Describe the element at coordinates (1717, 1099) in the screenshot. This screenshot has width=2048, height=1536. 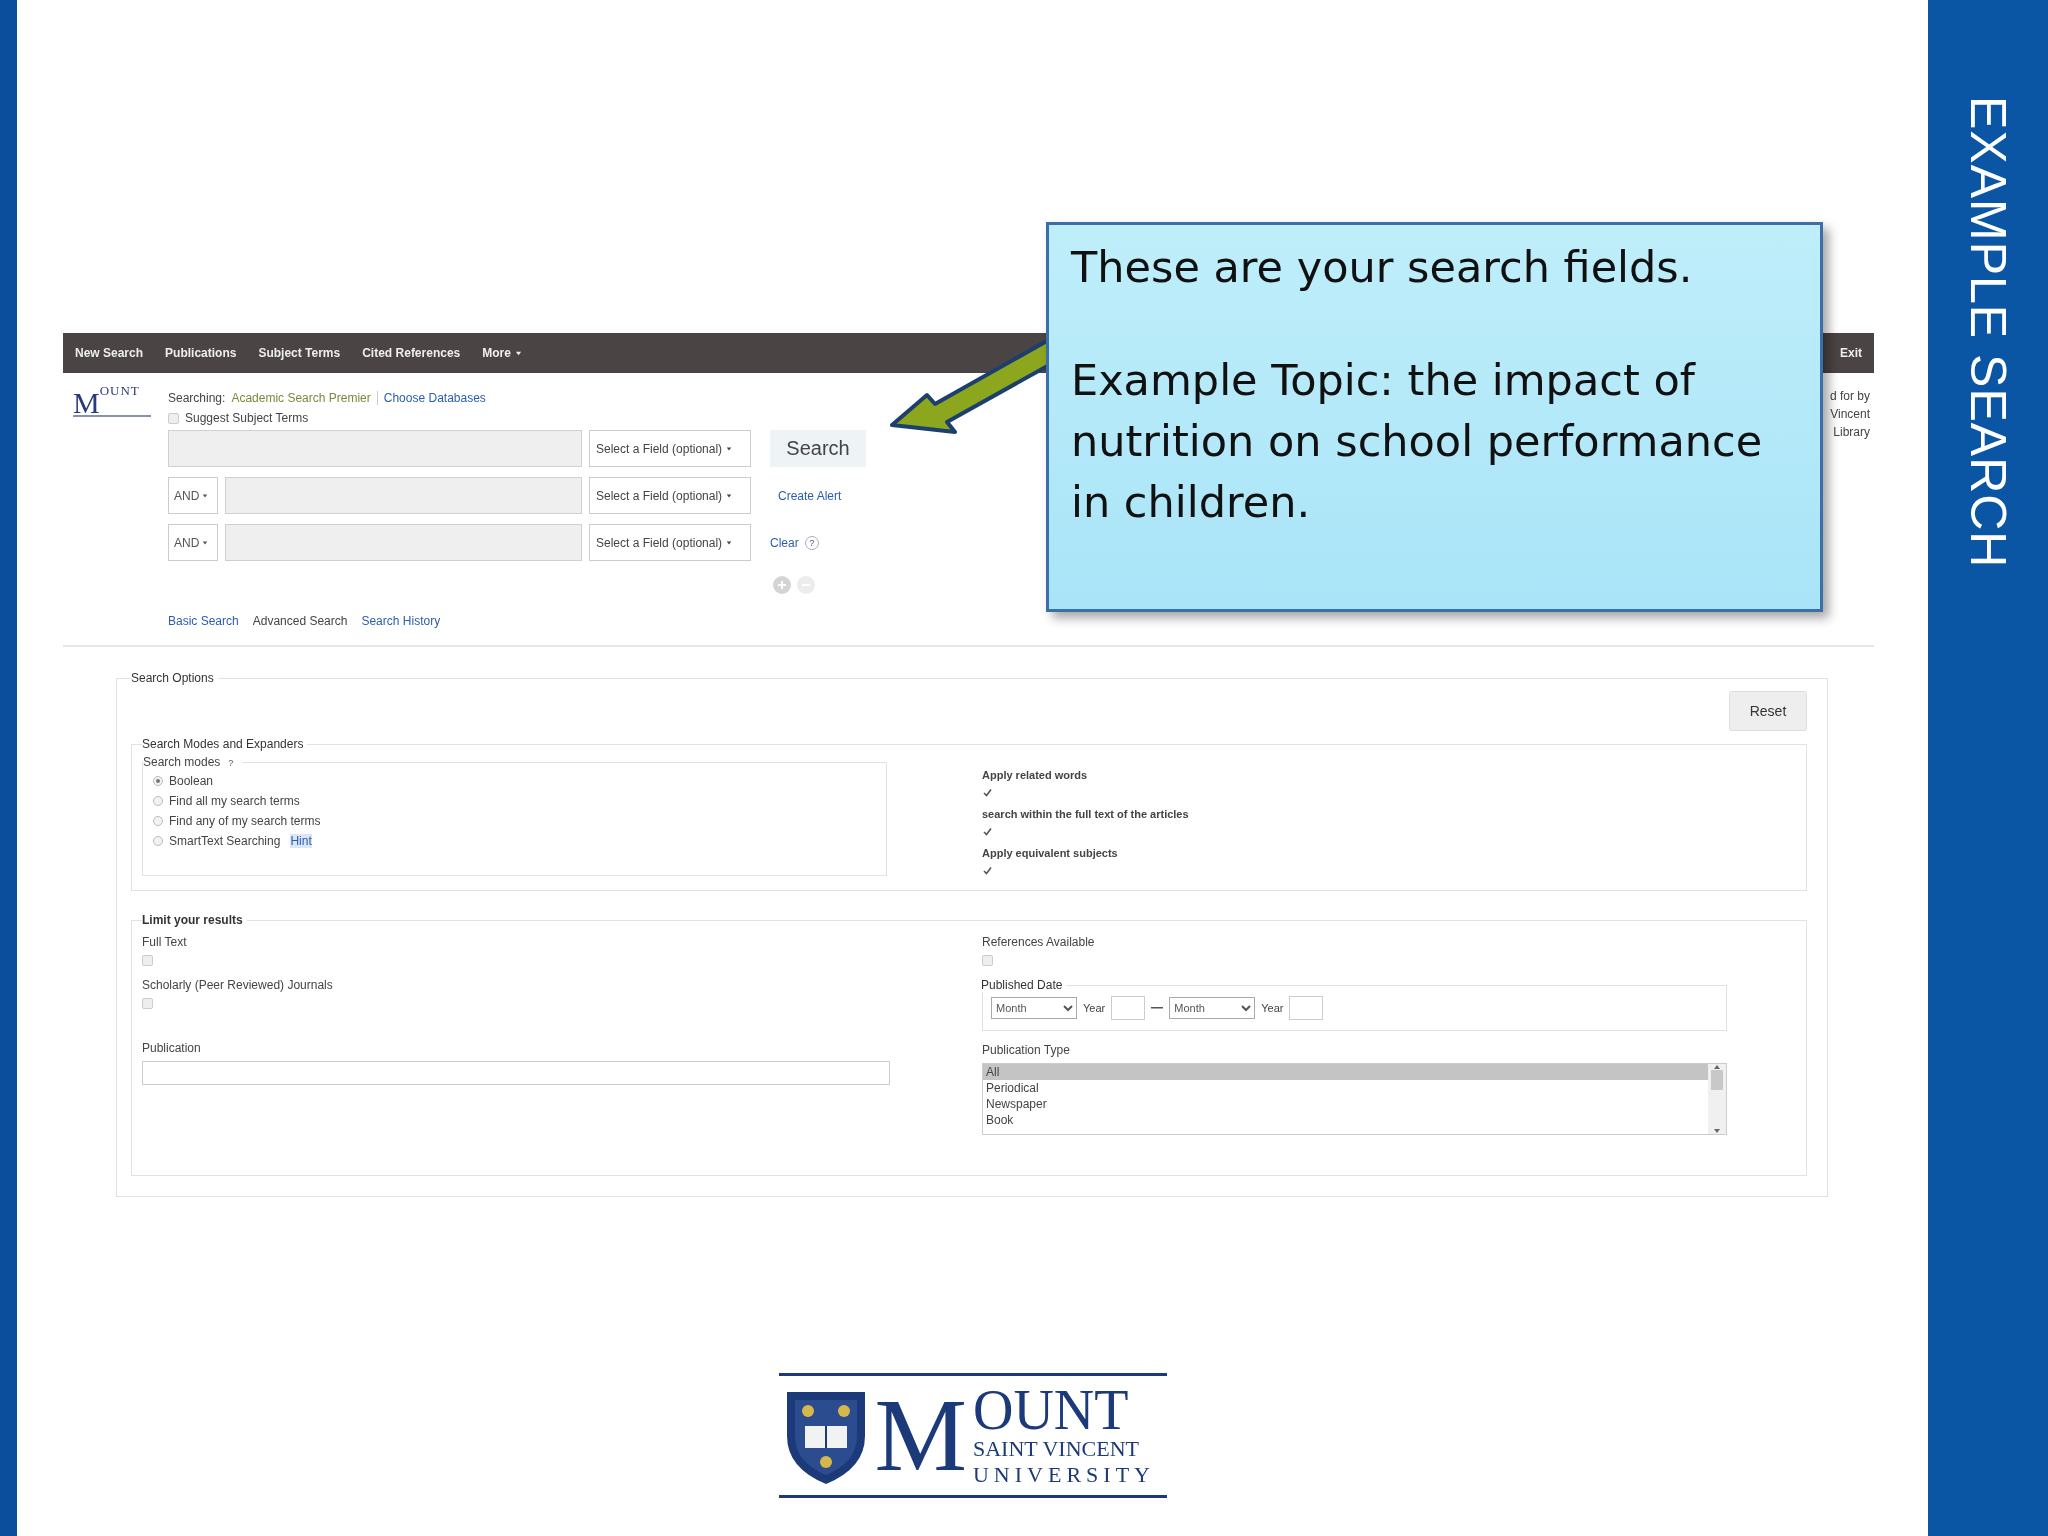
I see `scrollbar` at that location.